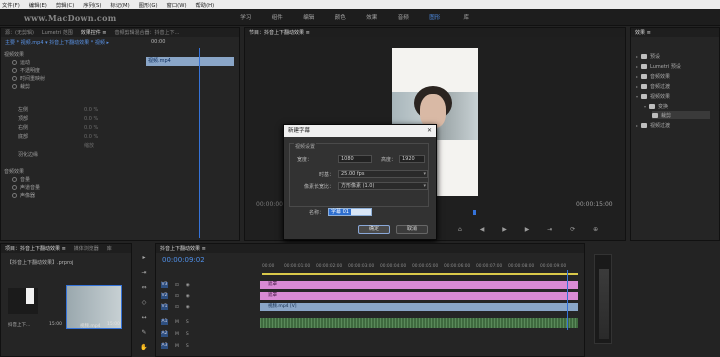  Describe the element at coordinates (208, 285) in the screenshot. I see `track-header-v3: V3 ⊡ ◉` at that location.